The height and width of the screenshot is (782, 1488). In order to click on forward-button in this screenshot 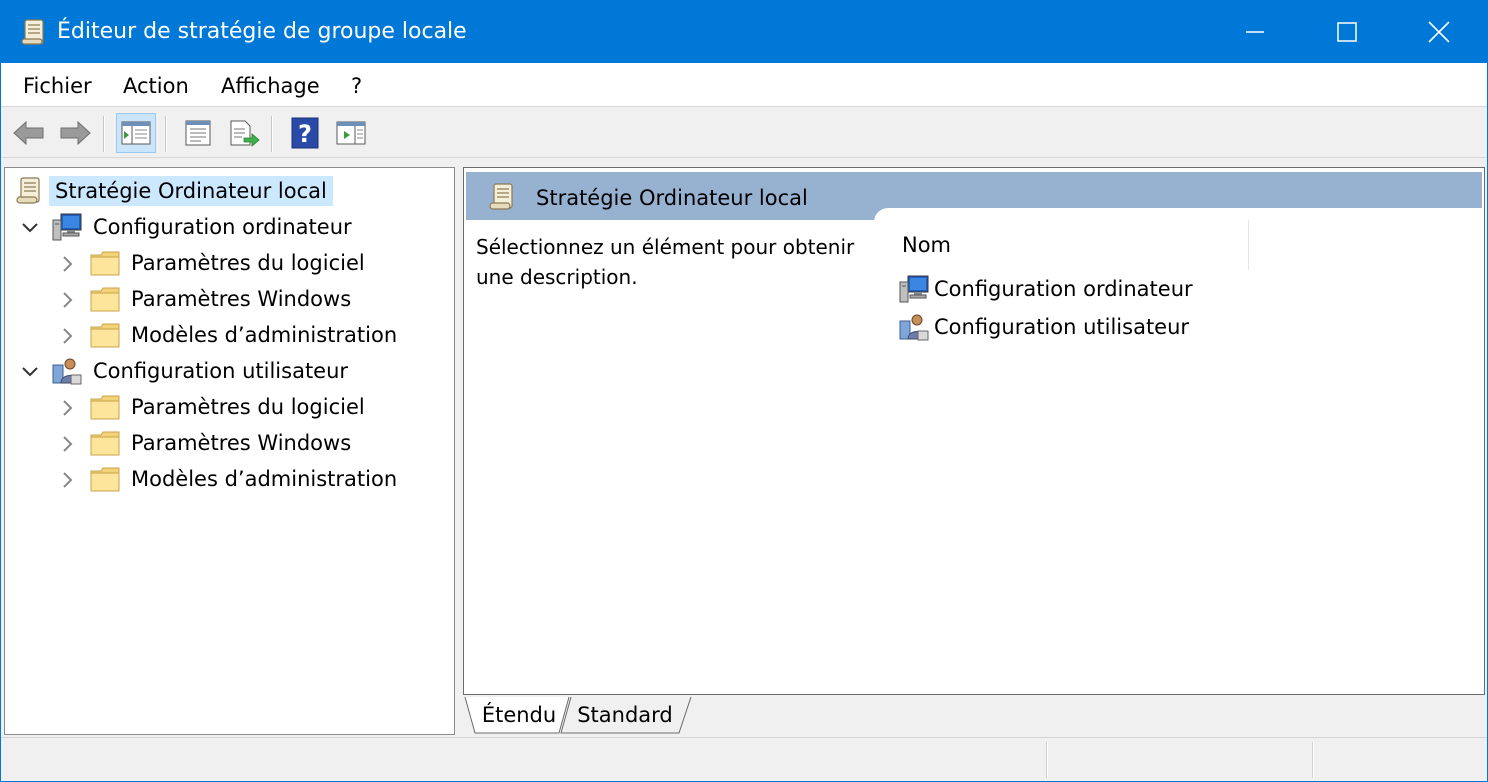, I will do `click(75, 133)`.